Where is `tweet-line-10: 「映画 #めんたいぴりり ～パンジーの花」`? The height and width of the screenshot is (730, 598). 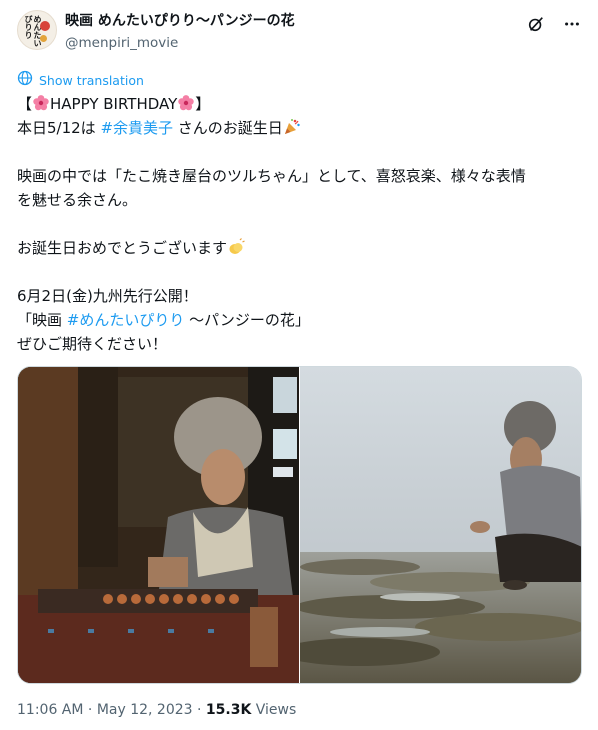 tweet-line-10: 「映画 #めんたいぴりり ～パンジーの花」 is located at coordinates (298, 320).